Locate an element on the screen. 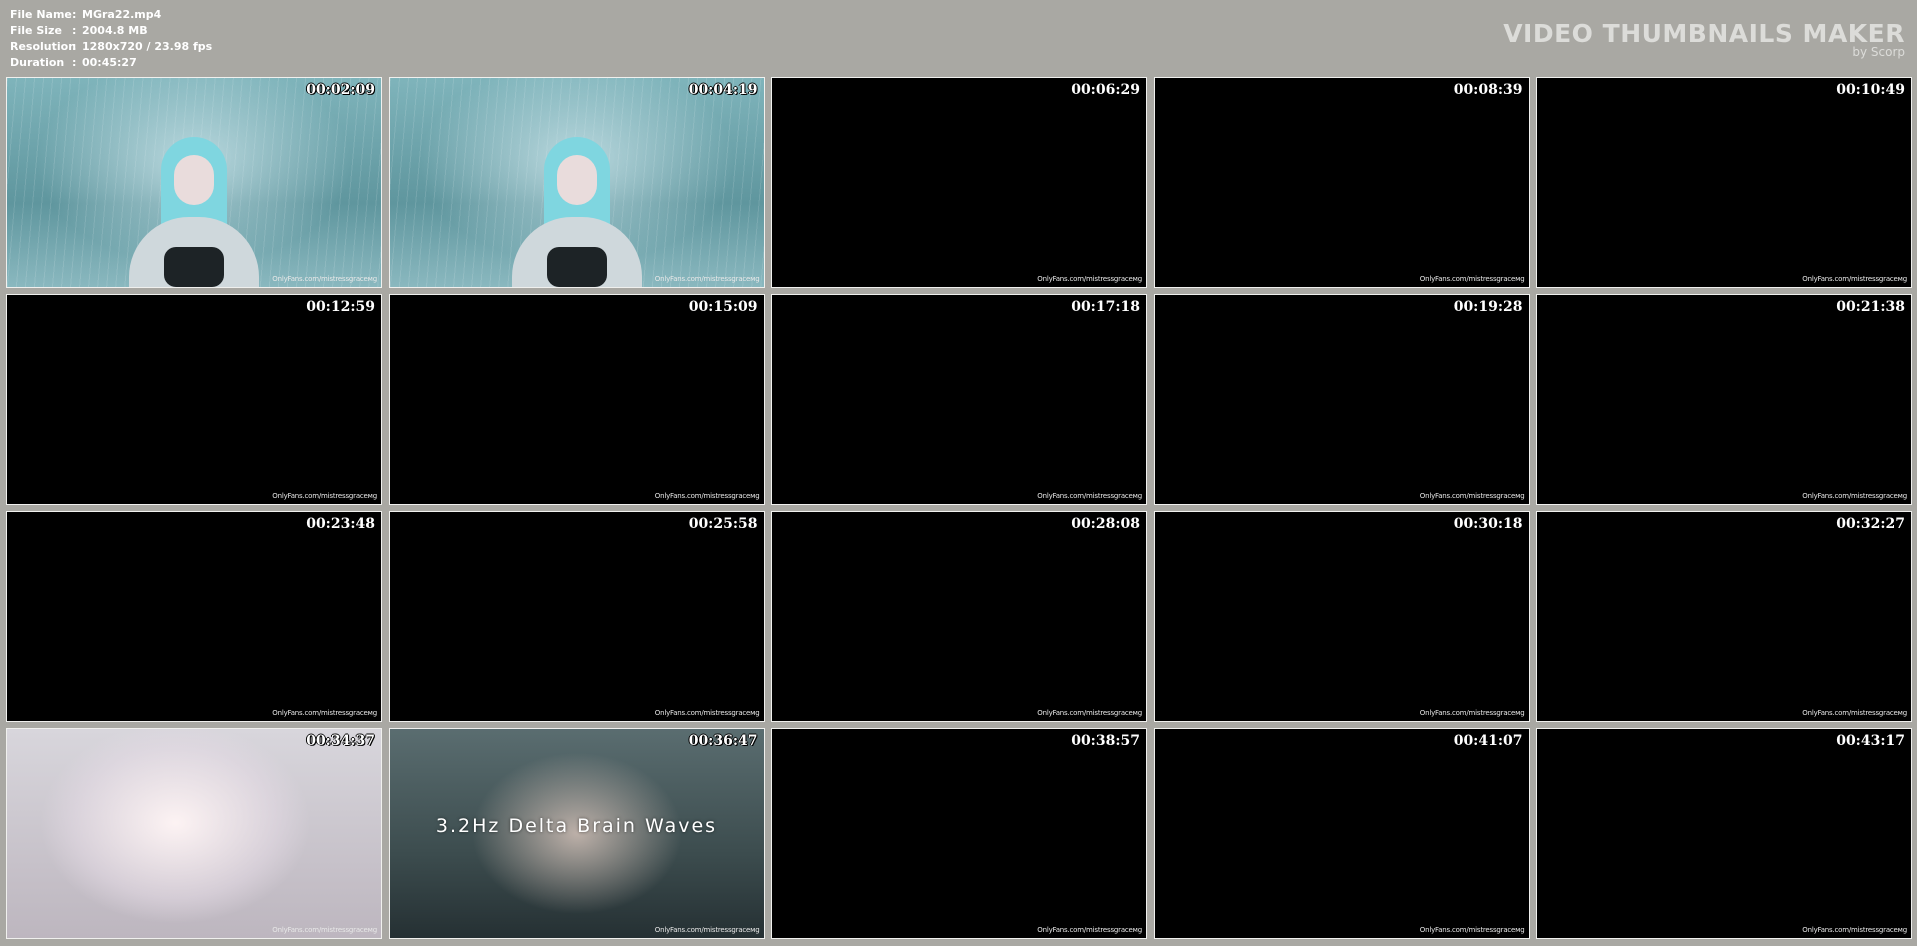 The image size is (1917, 946). duration-row: Duration : 00:45:27 is located at coordinates (111, 63).